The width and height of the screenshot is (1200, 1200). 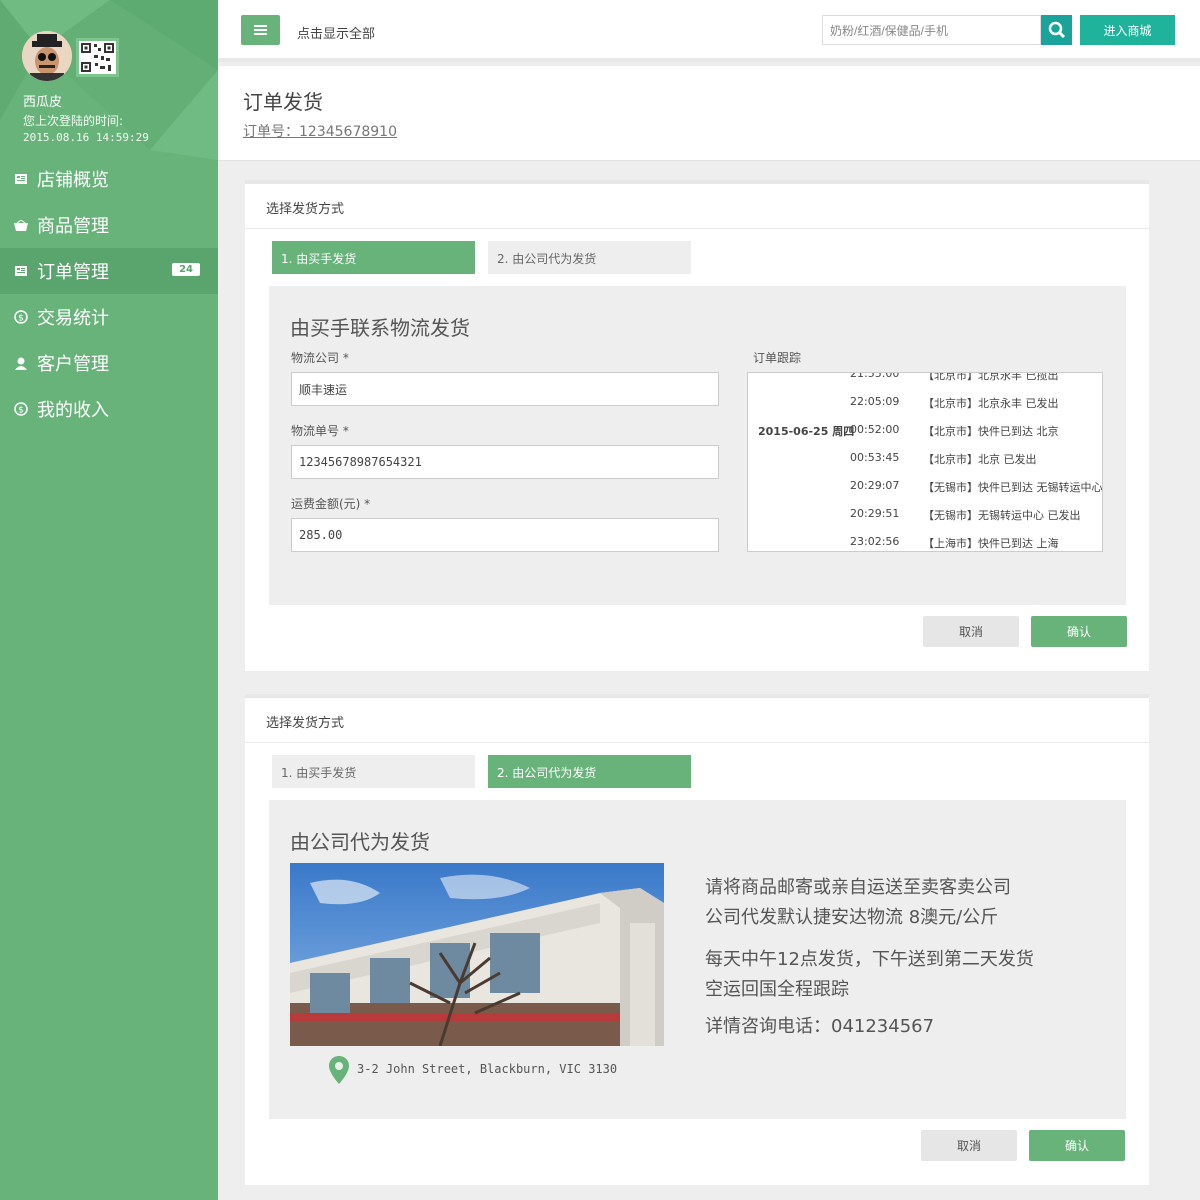 I want to click on top-bar: 点击显示全部 奶粉/红酒/保健品/手机 进入商城, so click(x=709, y=31).